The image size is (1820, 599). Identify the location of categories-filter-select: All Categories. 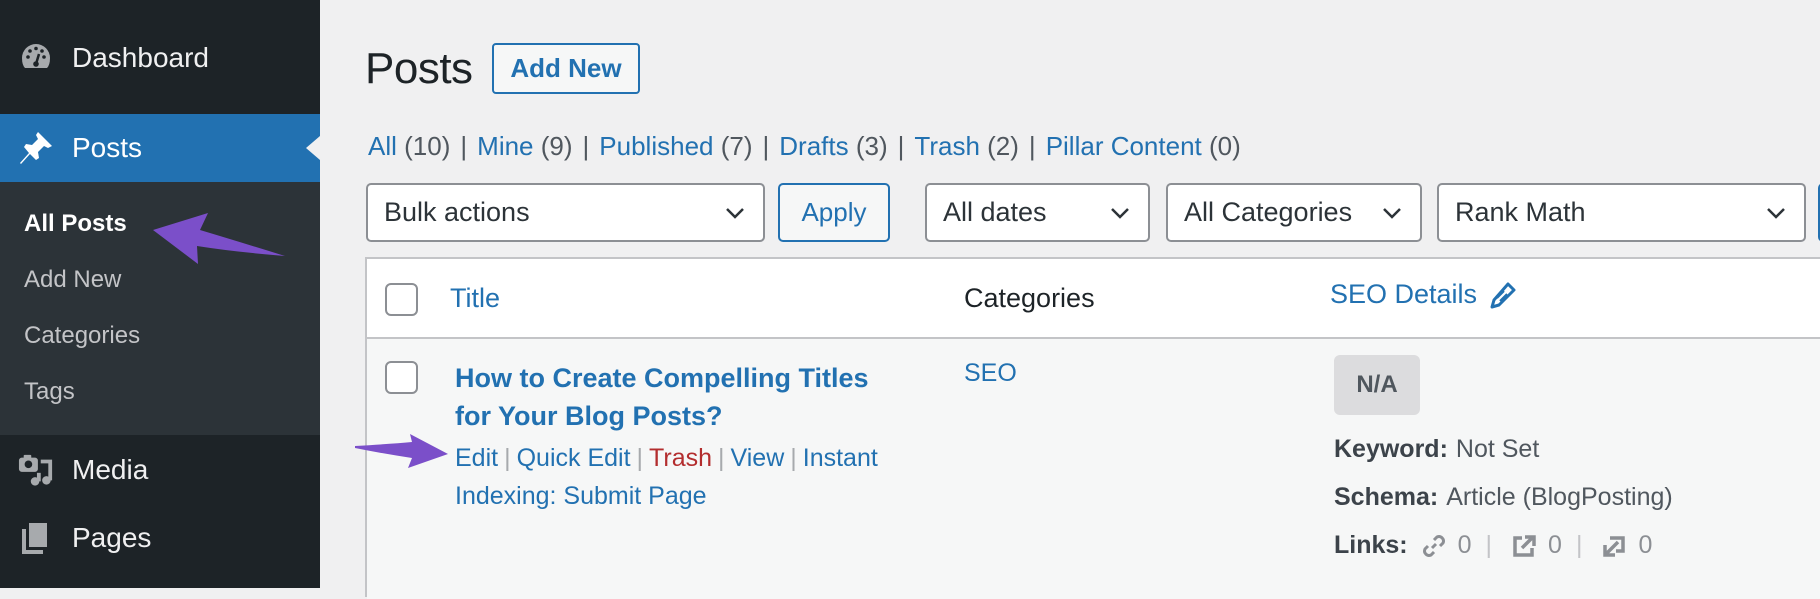
(1294, 212).